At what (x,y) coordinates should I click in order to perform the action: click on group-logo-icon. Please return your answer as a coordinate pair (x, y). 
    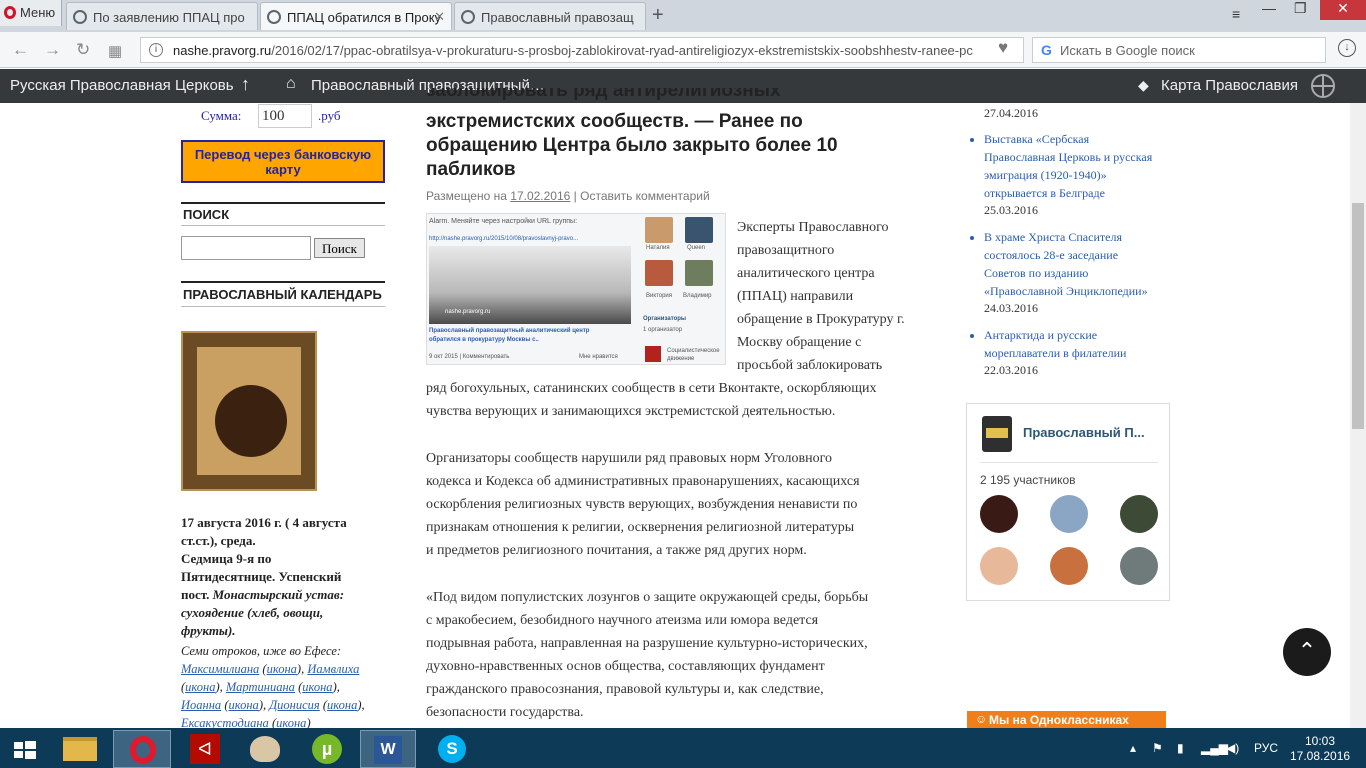
    Looking at the image, I should click on (997, 434).